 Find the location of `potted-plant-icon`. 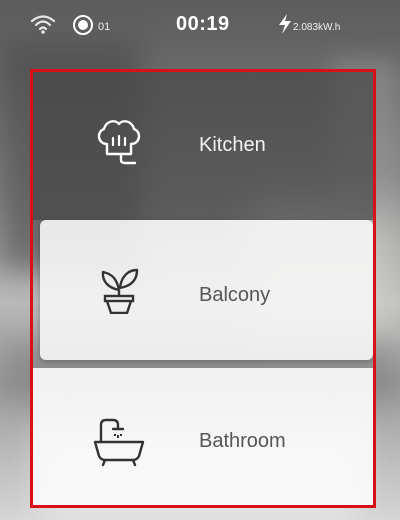

potted-plant-icon is located at coordinates (120, 291).